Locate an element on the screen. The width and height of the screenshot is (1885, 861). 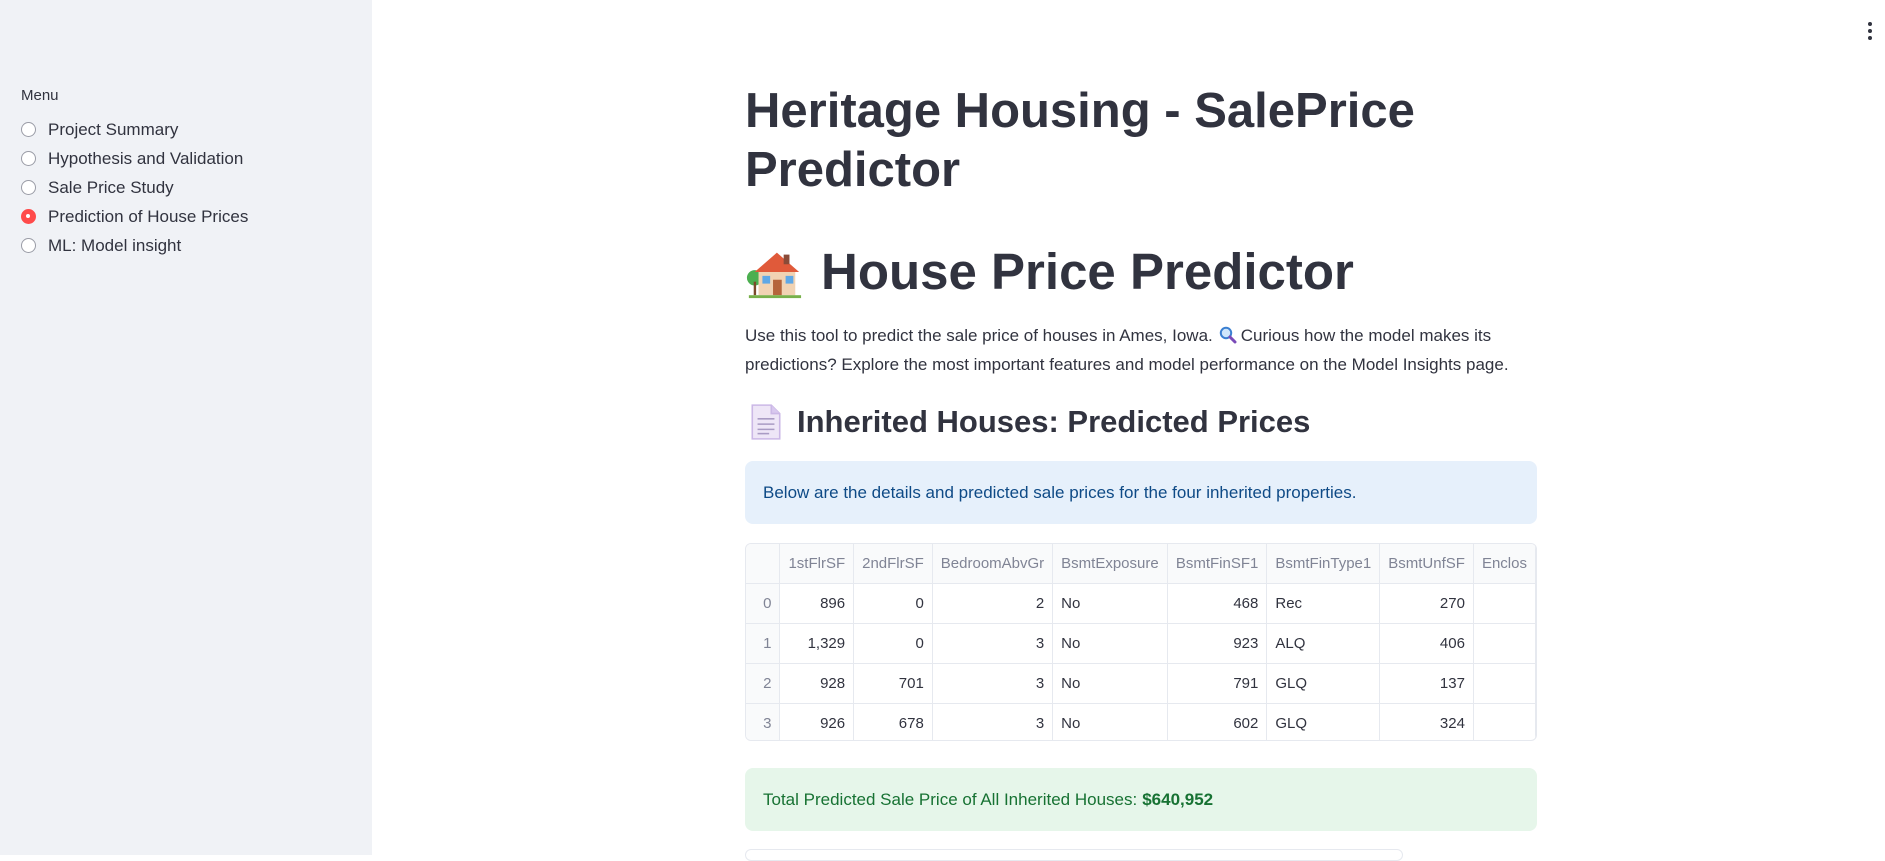
magnifier-icon is located at coordinates (1228, 335).